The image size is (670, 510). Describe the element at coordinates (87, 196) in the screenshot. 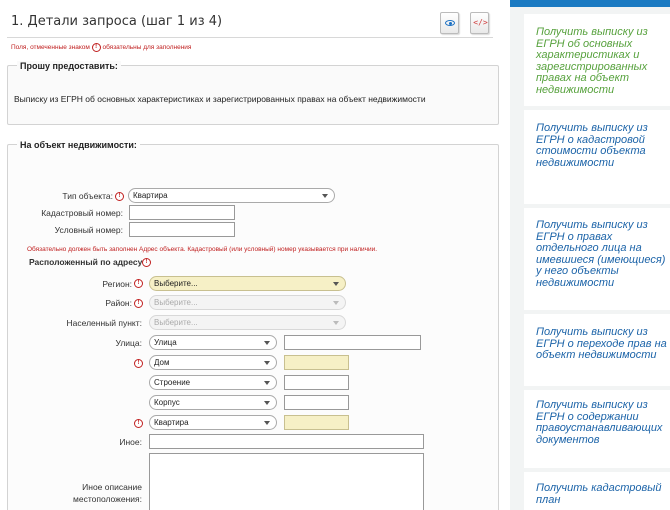

I see `object-type-label: Тип объекта:` at that location.